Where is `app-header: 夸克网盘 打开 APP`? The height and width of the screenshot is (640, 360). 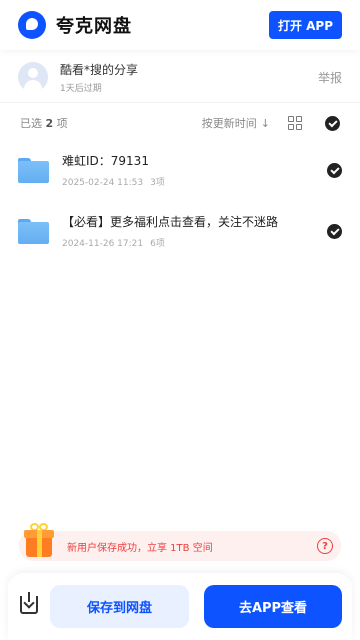 app-header: 夸克网盘 打开 APP is located at coordinates (180, 25).